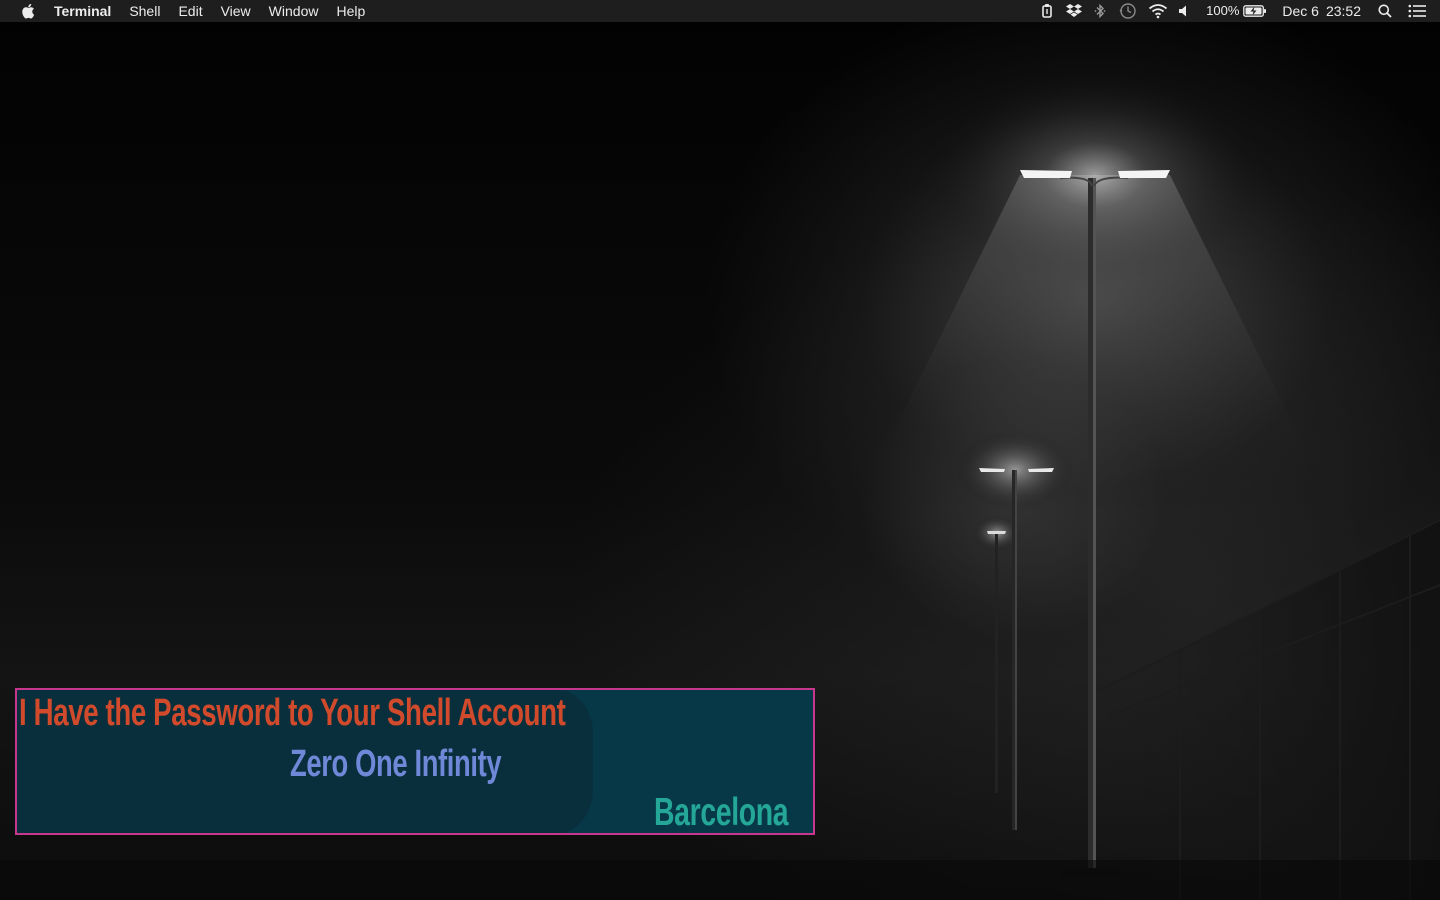  What do you see at coordinates (1128, 11) in the screenshot?
I see `time-machine-icon` at bounding box center [1128, 11].